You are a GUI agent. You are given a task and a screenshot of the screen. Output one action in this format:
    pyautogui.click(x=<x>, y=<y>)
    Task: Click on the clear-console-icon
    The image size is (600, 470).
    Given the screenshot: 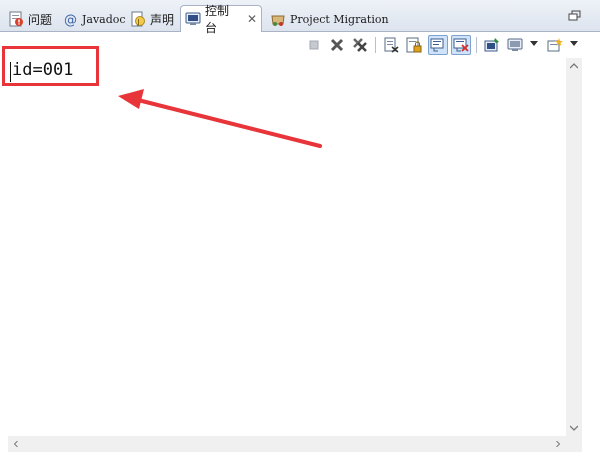 What is the action you would take?
    pyautogui.click(x=391, y=45)
    